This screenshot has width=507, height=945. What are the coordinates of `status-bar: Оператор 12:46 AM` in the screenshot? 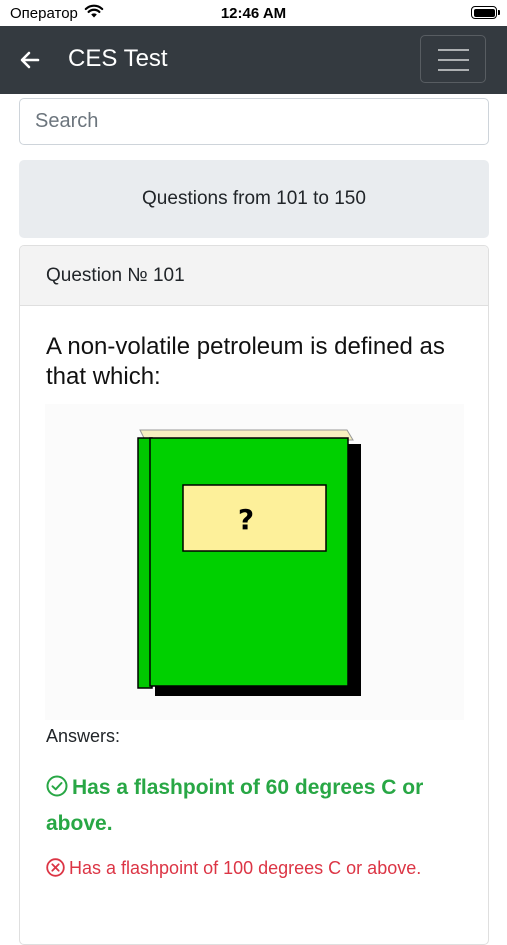 It's located at (253, 13).